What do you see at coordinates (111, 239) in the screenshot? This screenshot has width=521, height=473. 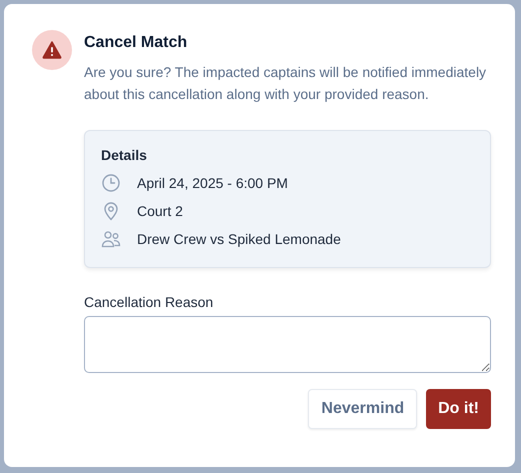 I see `users-icon` at bounding box center [111, 239].